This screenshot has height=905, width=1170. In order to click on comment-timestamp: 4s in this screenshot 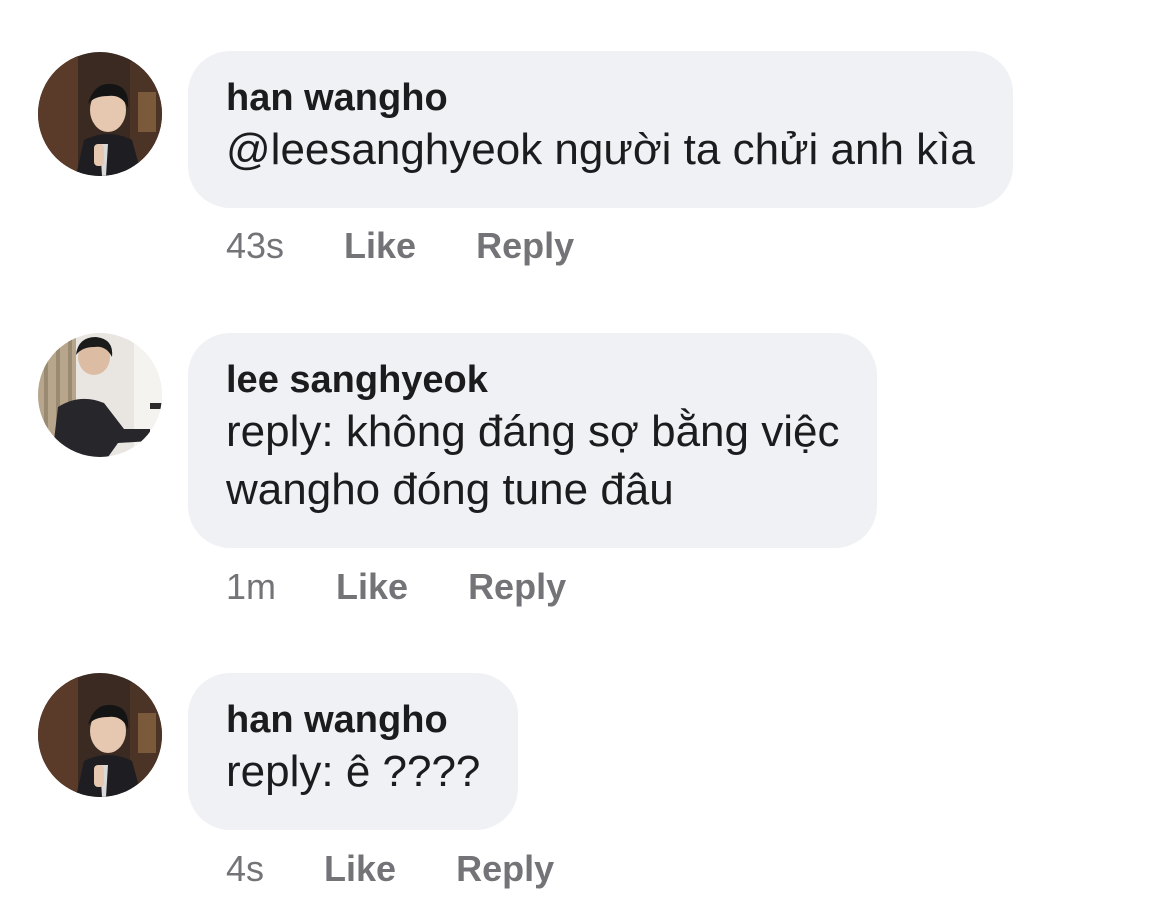, I will do `click(245, 868)`.